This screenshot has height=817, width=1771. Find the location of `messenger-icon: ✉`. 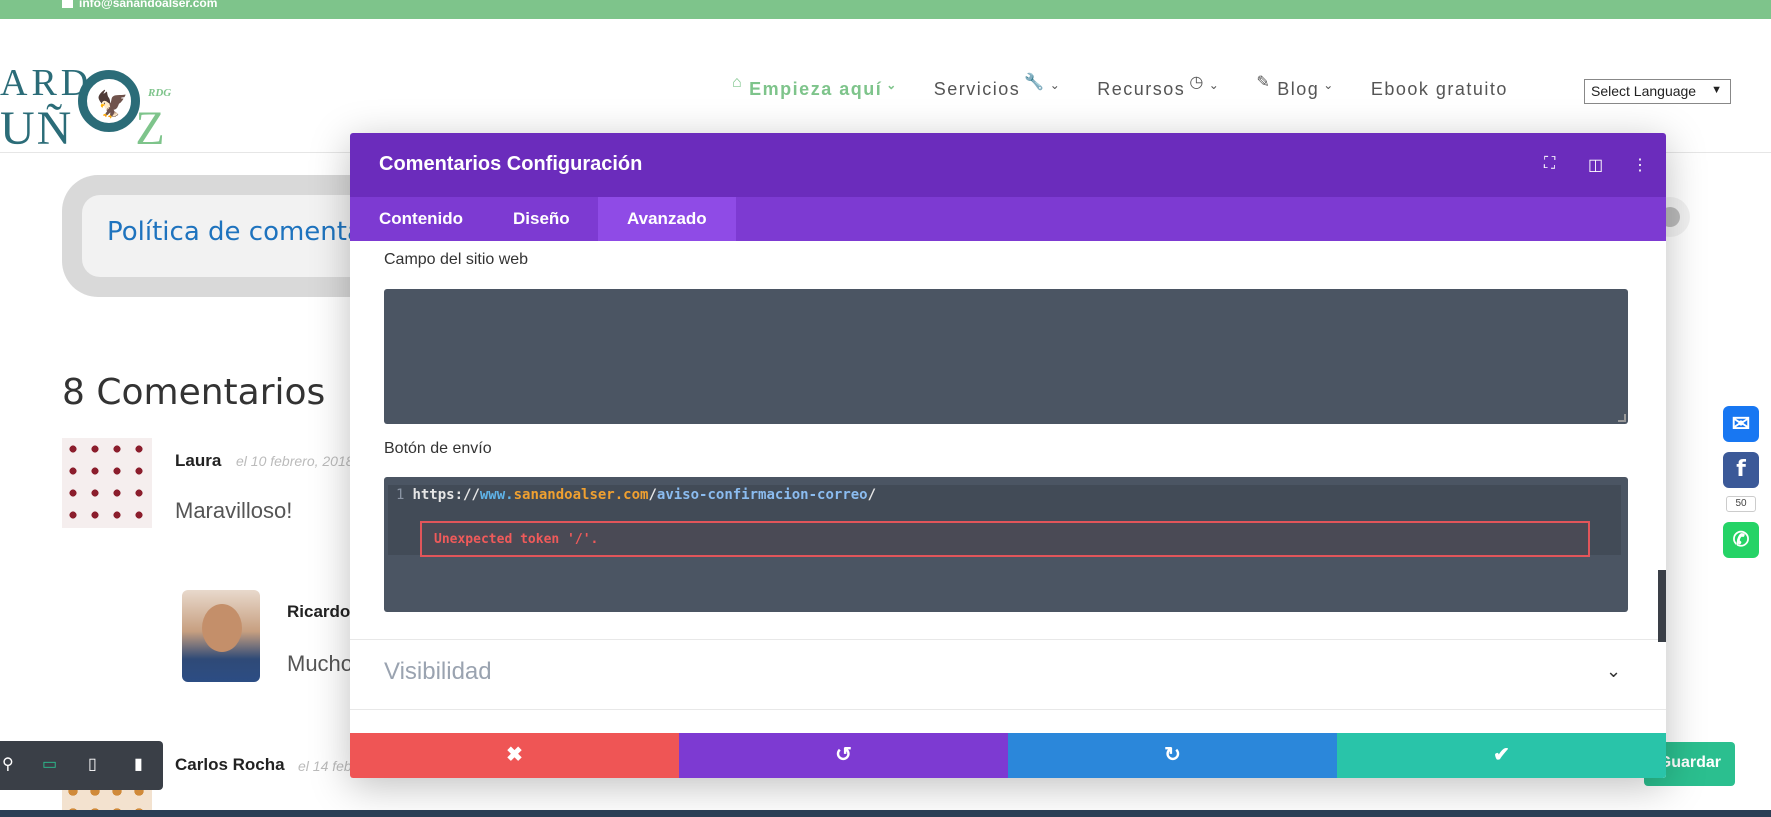

messenger-icon: ✉ is located at coordinates (1741, 423).